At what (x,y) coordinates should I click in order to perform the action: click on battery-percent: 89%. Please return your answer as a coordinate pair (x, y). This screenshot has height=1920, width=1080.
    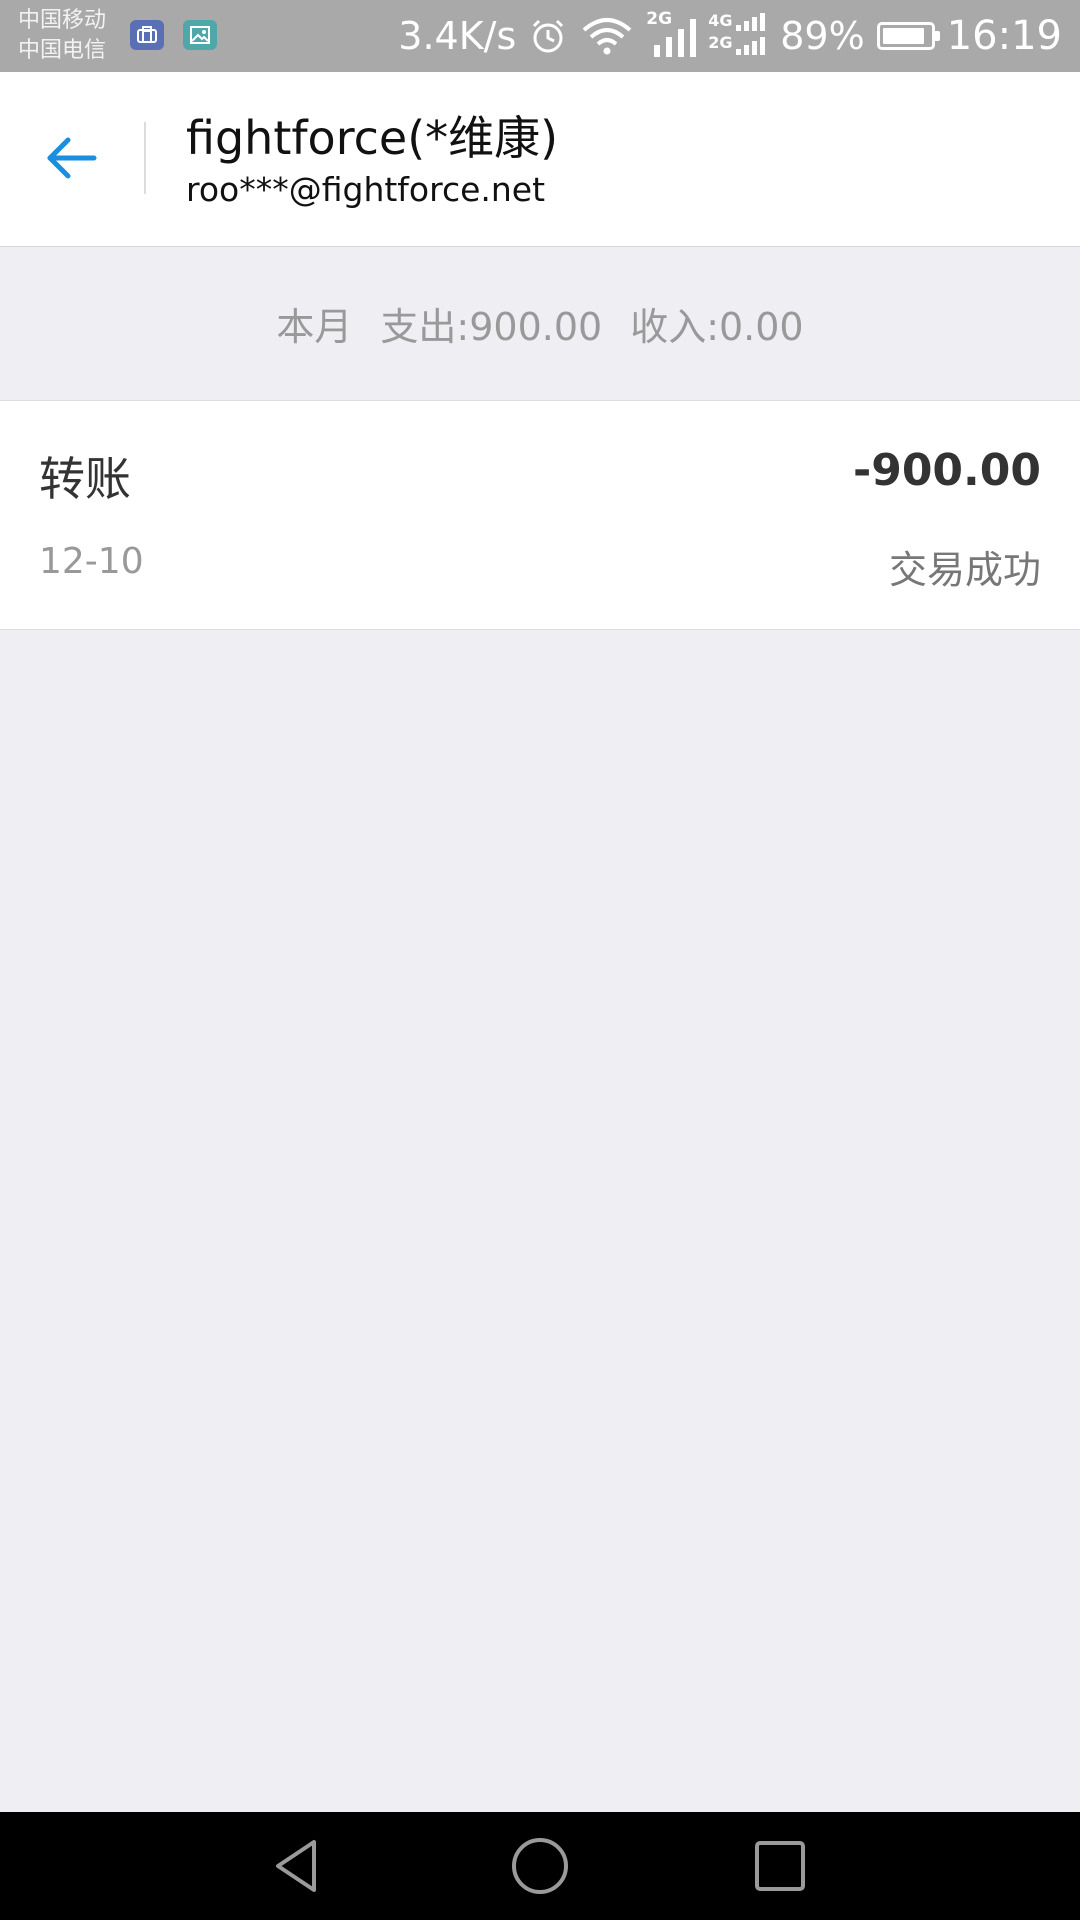
    Looking at the image, I should click on (822, 36).